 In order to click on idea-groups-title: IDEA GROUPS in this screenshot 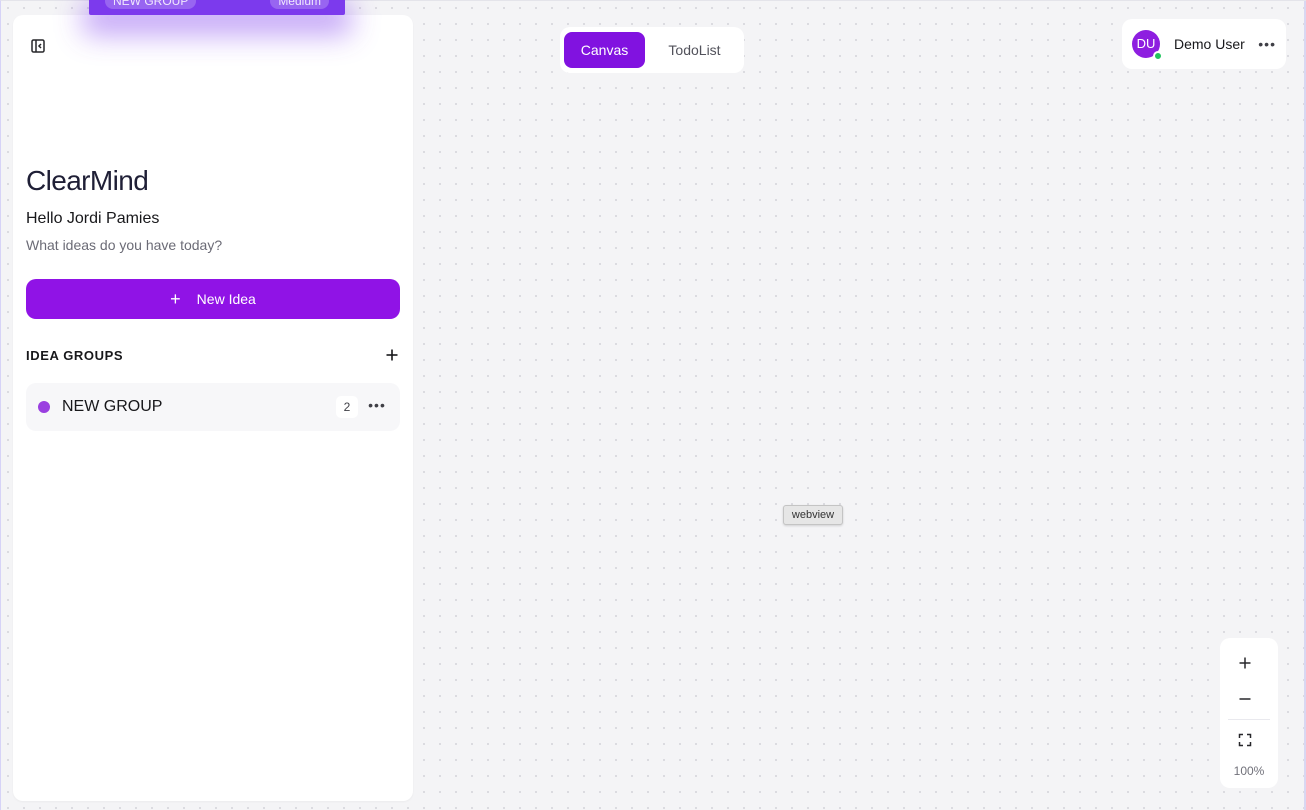, I will do `click(75, 355)`.